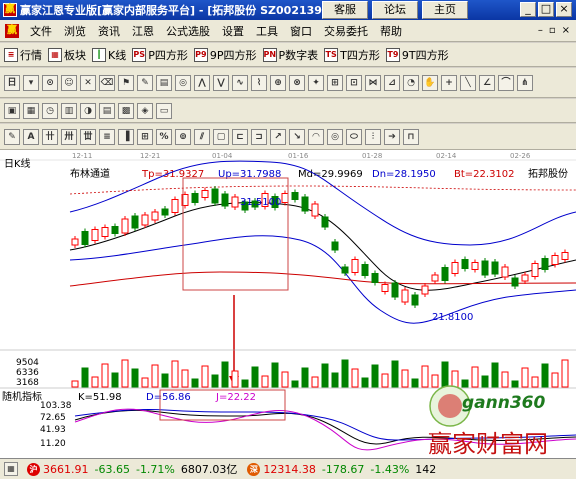 Image resolution: width=576 pixels, height=479 pixels. Describe the element at coordinates (411, 82) in the screenshot. I see `chart-l-icon: ◔` at that location.